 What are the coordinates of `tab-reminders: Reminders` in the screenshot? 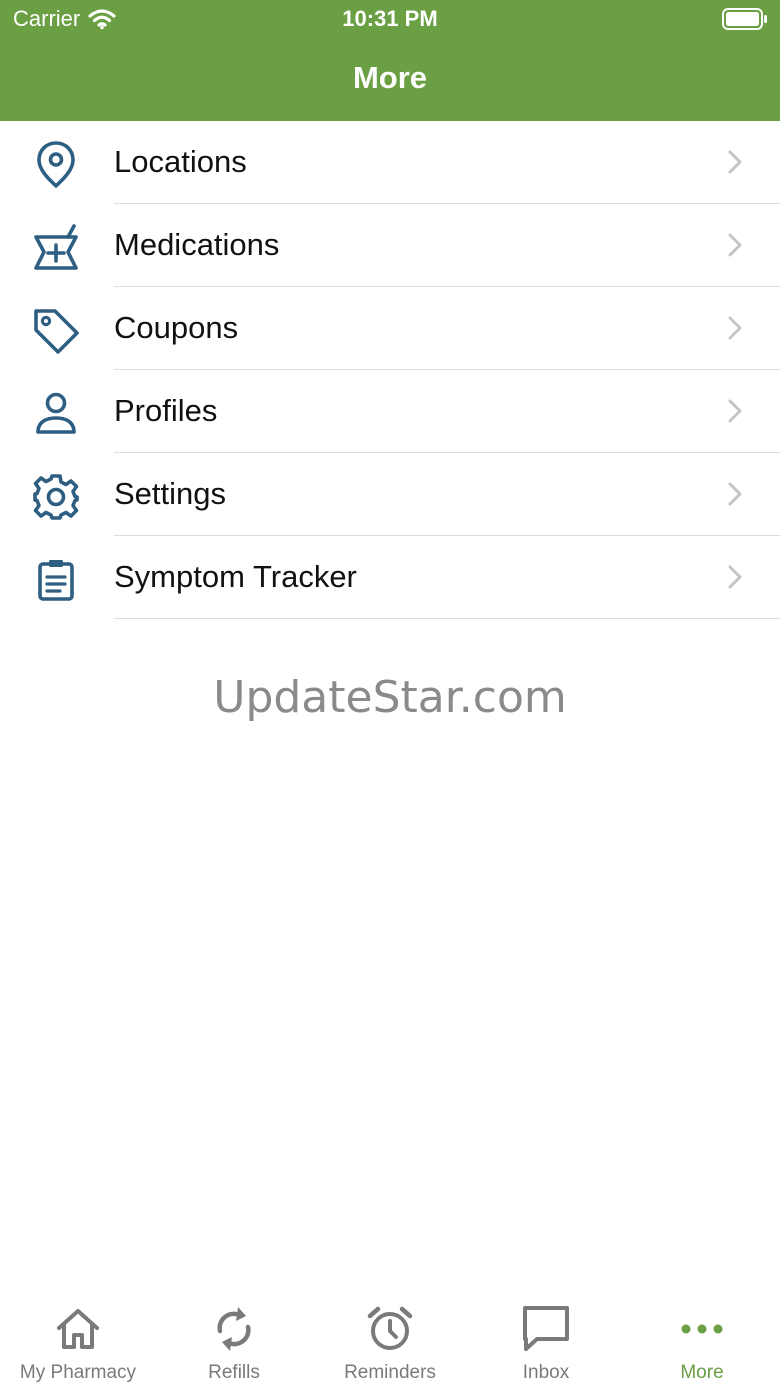 It's located at (390, 1338).